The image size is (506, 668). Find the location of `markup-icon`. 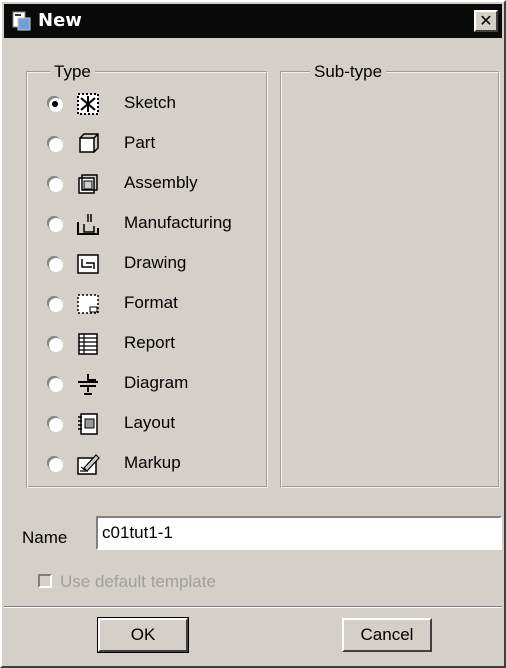

markup-icon is located at coordinates (88, 464).